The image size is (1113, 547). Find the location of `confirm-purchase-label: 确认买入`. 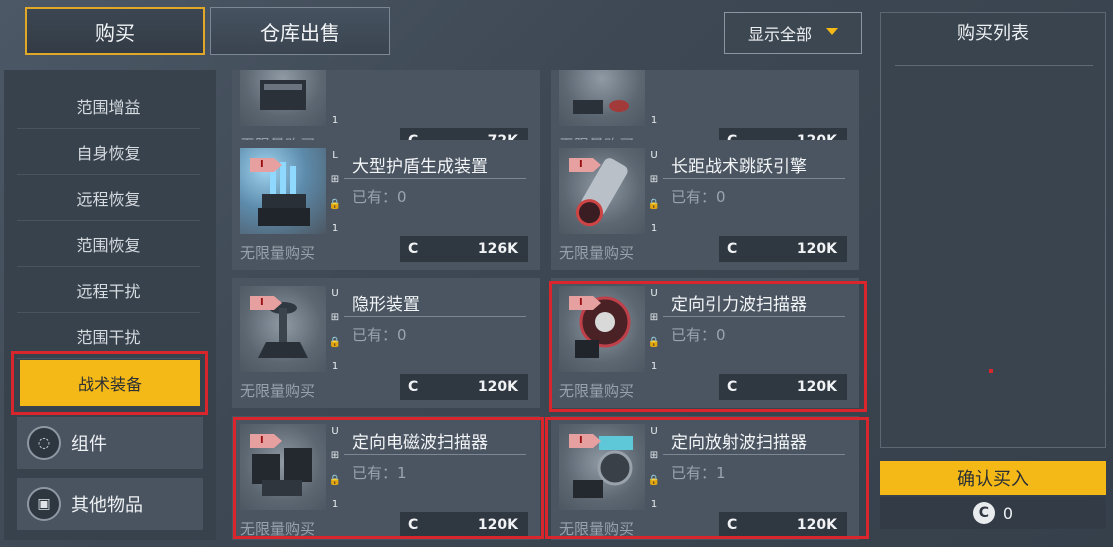

confirm-purchase-label: 确认买入 is located at coordinates (993, 479).